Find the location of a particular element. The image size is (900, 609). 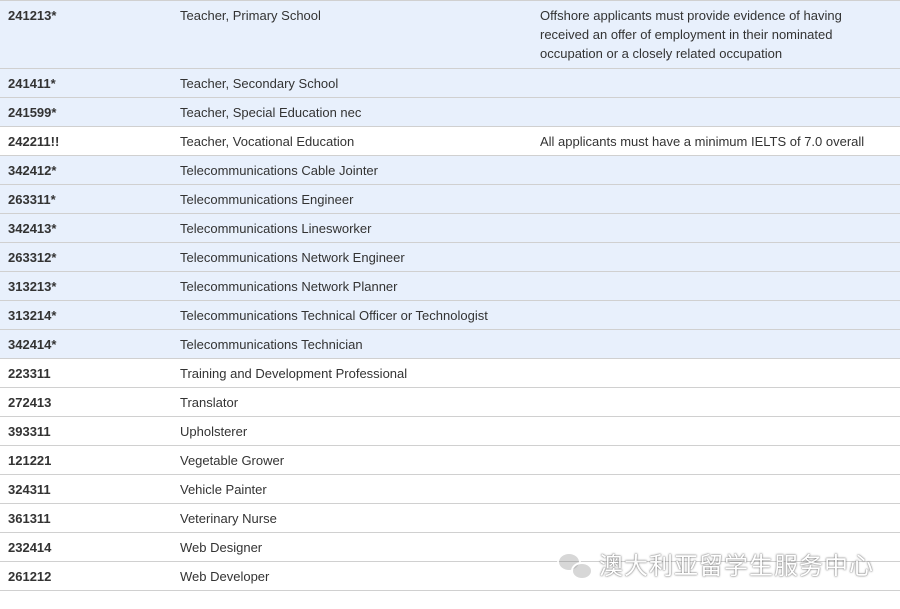

table-row: 263311* Telecommunications Engineer is located at coordinates (450, 199).